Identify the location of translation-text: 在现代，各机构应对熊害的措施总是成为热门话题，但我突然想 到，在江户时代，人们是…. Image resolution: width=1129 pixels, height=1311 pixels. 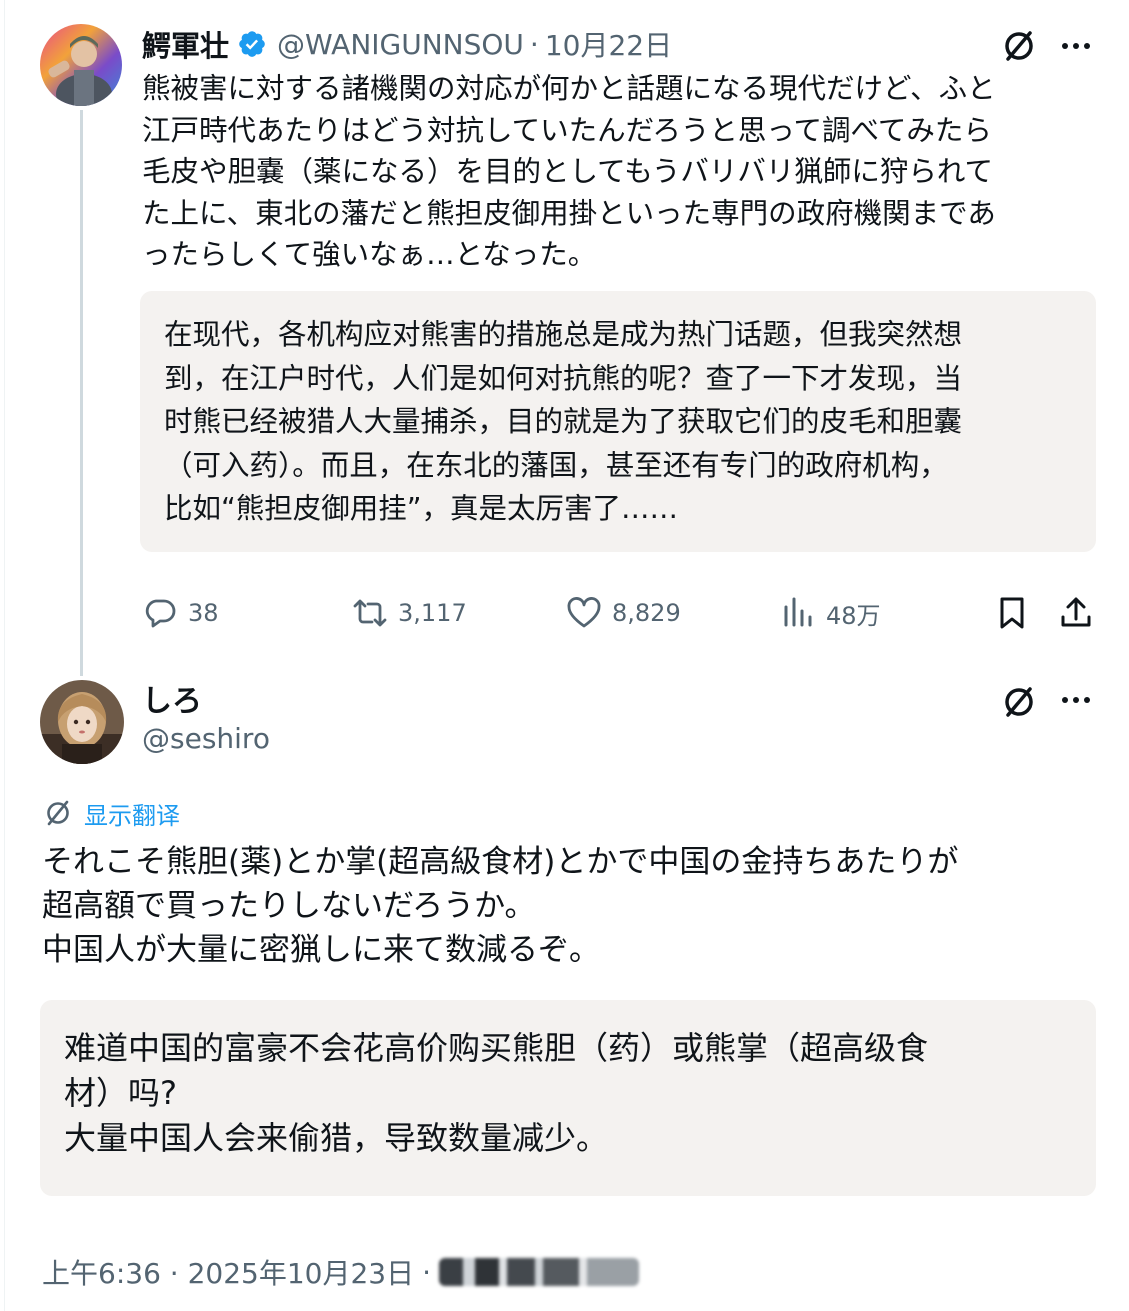
(563, 421).